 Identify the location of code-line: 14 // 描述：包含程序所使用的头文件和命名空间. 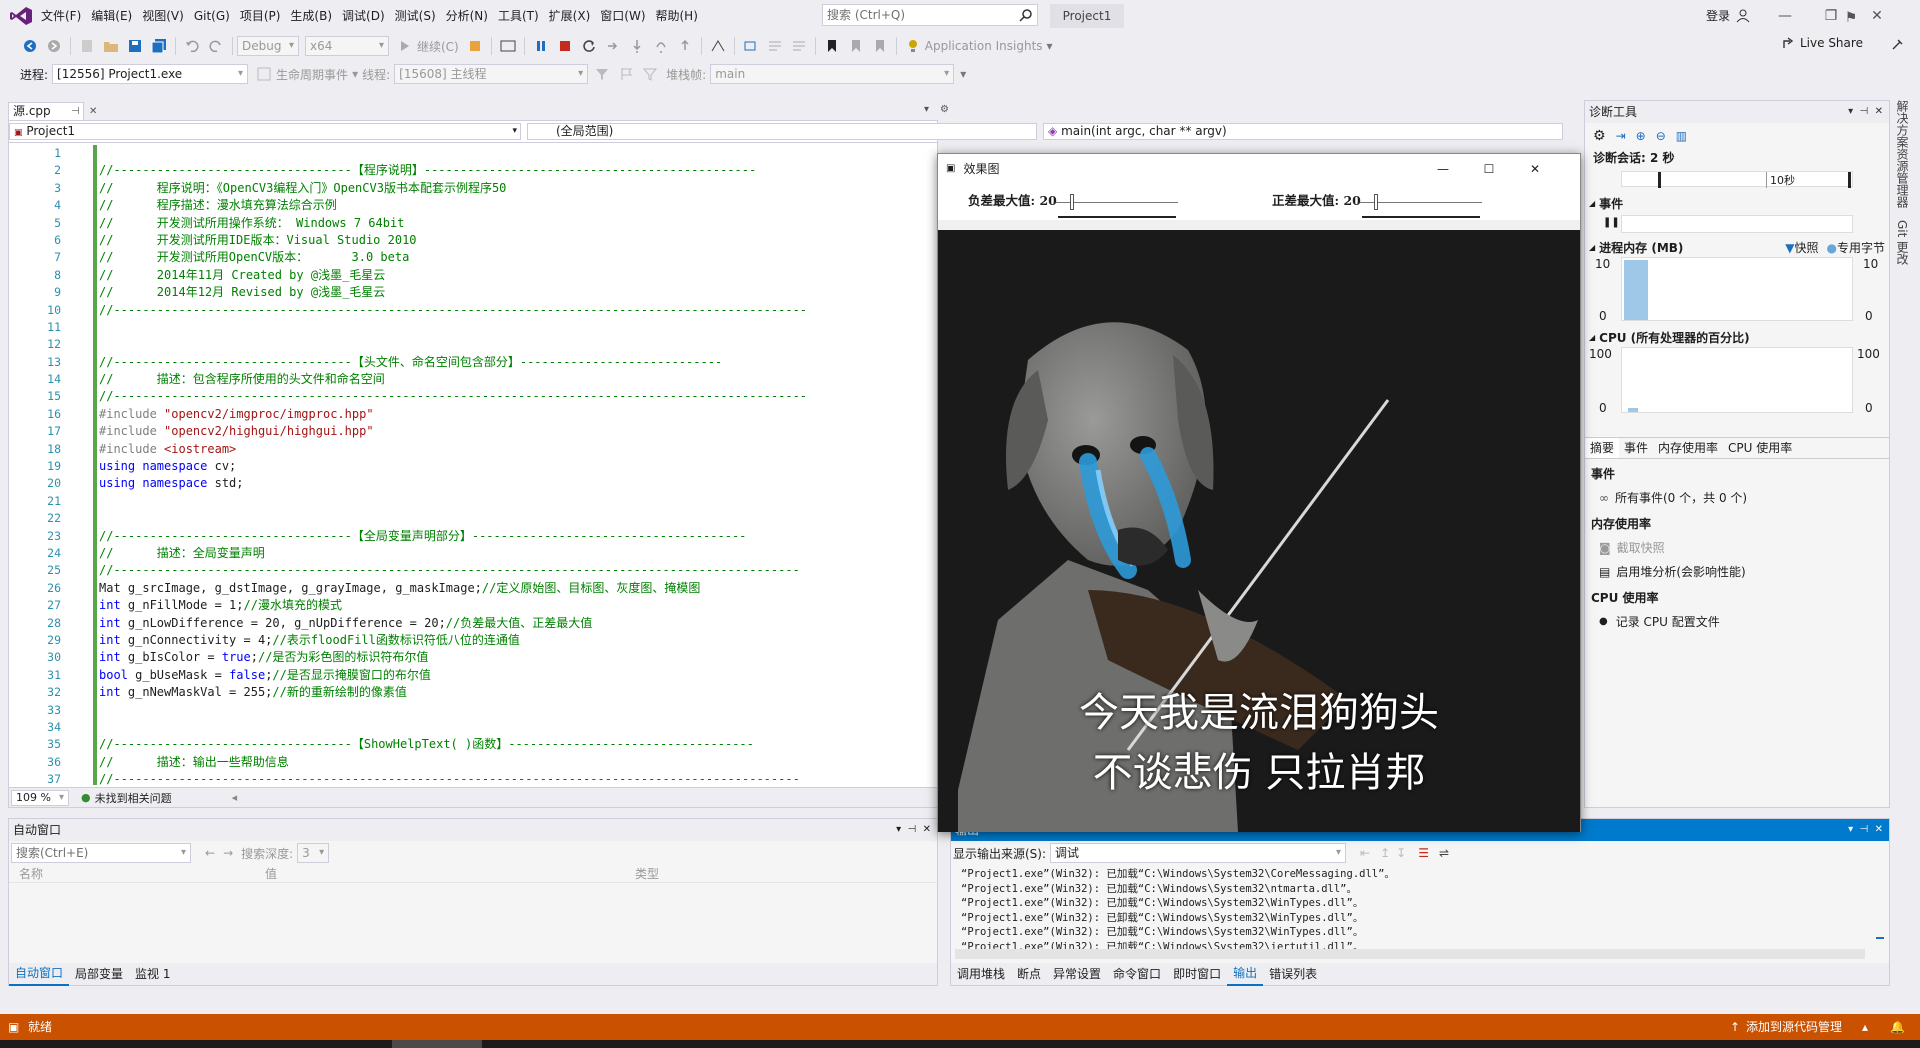
(473, 379).